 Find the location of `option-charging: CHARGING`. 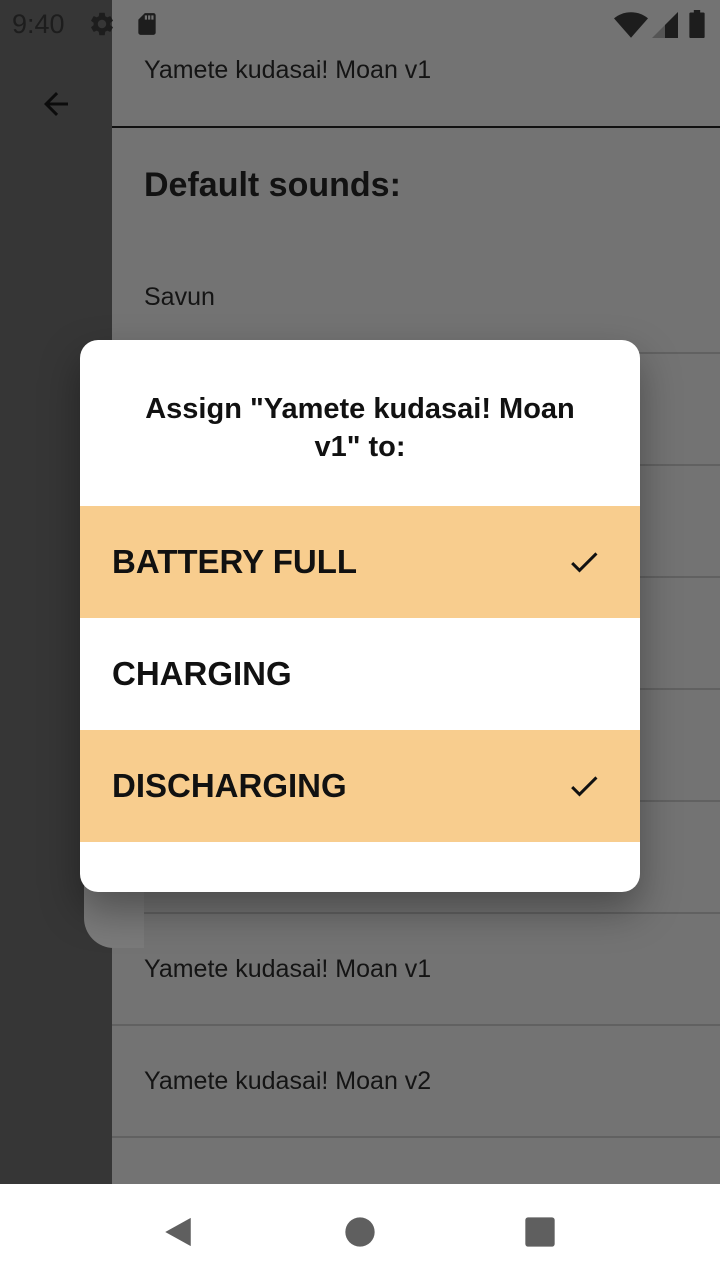

option-charging: CHARGING is located at coordinates (360, 674).